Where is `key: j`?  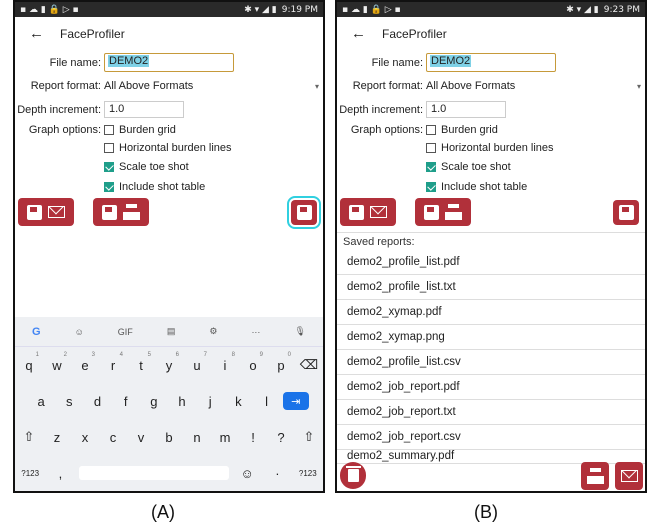
key: j is located at coordinates (210, 401).